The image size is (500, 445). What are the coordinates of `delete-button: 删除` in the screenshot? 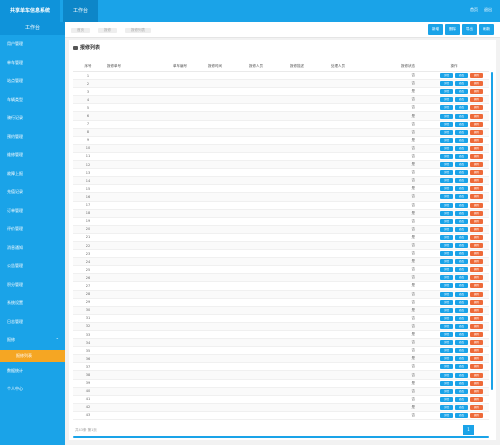 It's located at (452, 29).